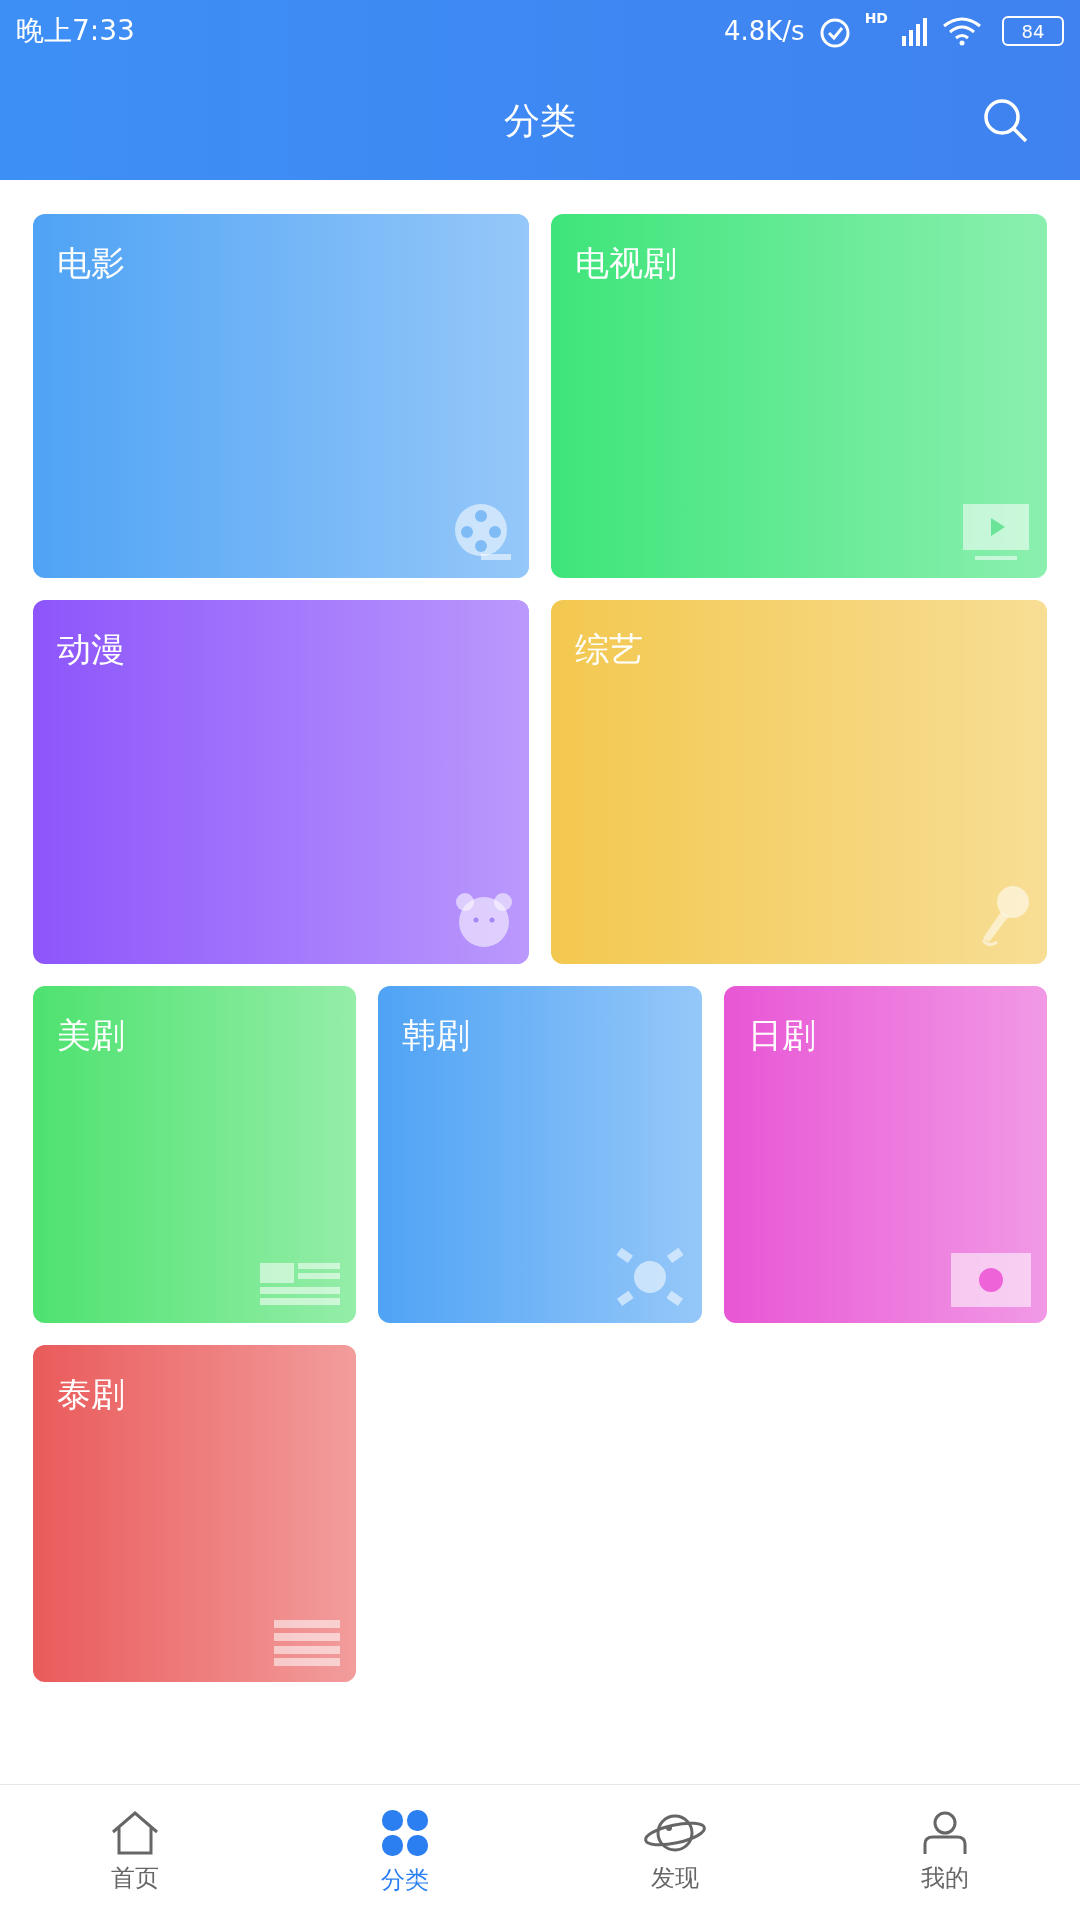 The image size is (1080, 1920). Describe the element at coordinates (436, 1035) in the screenshot. I see `category-title: 韩剧` at that location.